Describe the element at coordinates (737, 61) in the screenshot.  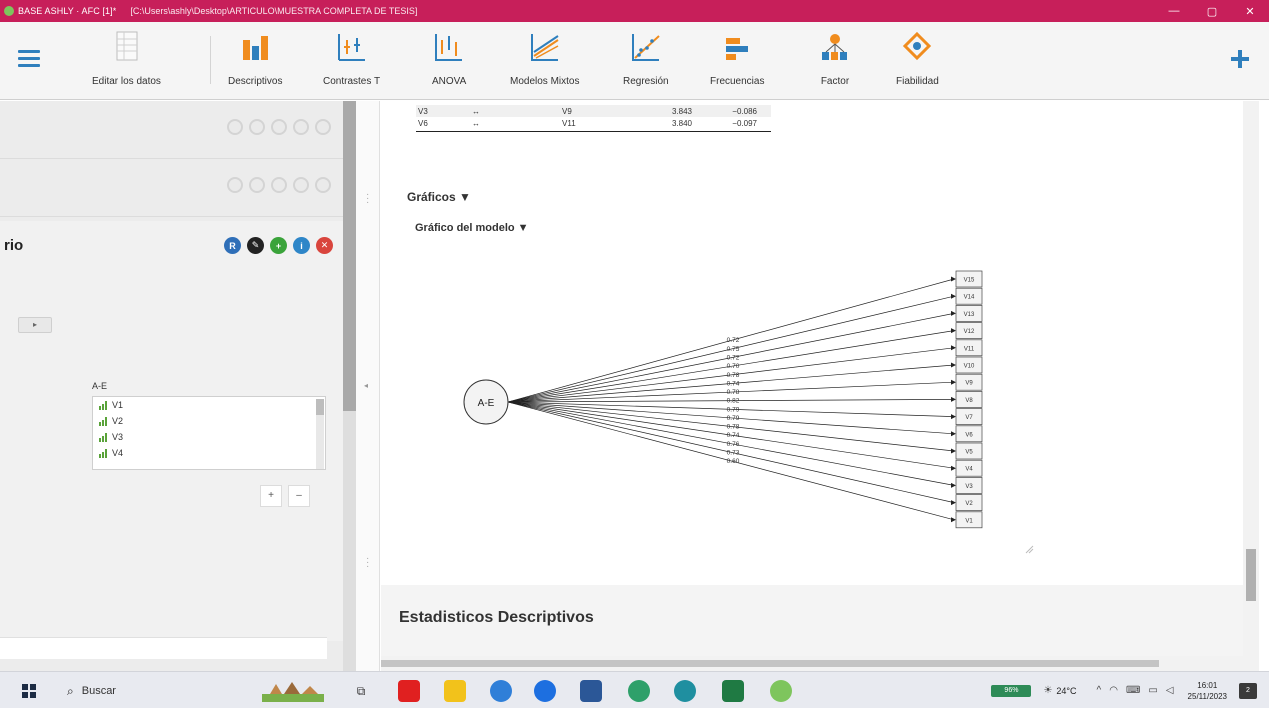
I see `ribbon-frequencies-button: Frecuencias` at that location.